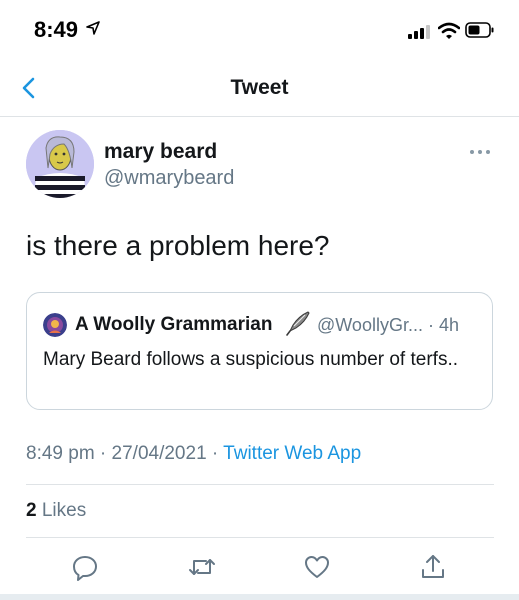 This screenshot has height=600, width=519. What do you see at coordinates (169, 178) in the screenshot?
I see `author-handle: @wmarybeard` at bounding box center [169, 178].